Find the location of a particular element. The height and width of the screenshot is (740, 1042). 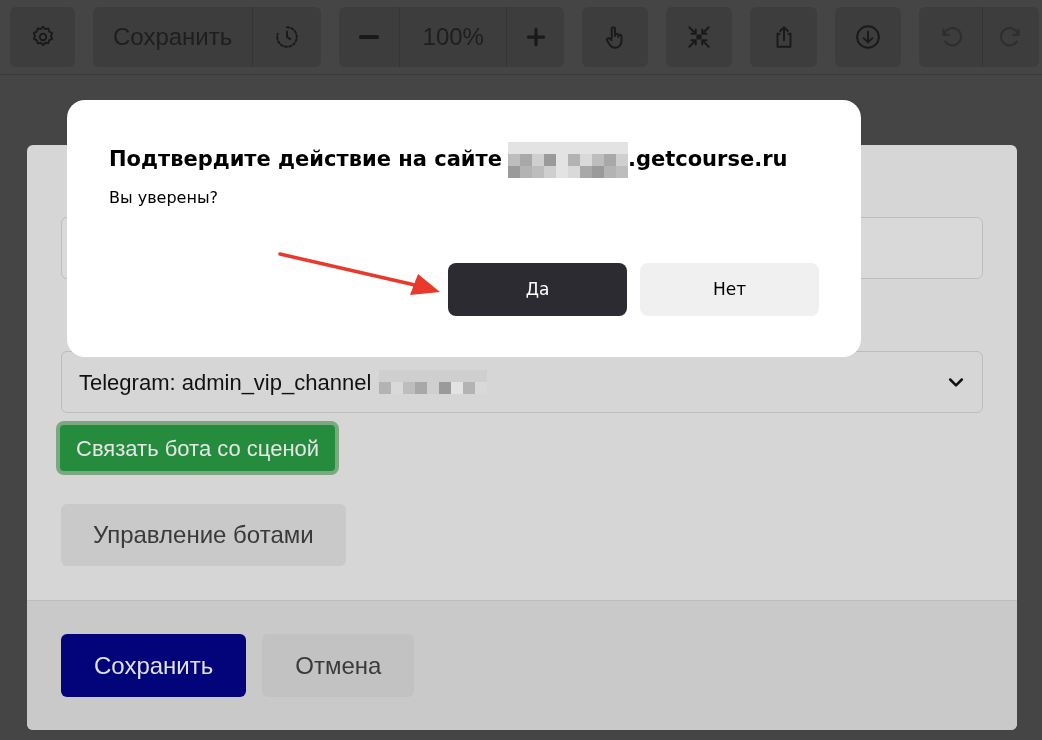

compress-icon is located at coordinates (699, 37).